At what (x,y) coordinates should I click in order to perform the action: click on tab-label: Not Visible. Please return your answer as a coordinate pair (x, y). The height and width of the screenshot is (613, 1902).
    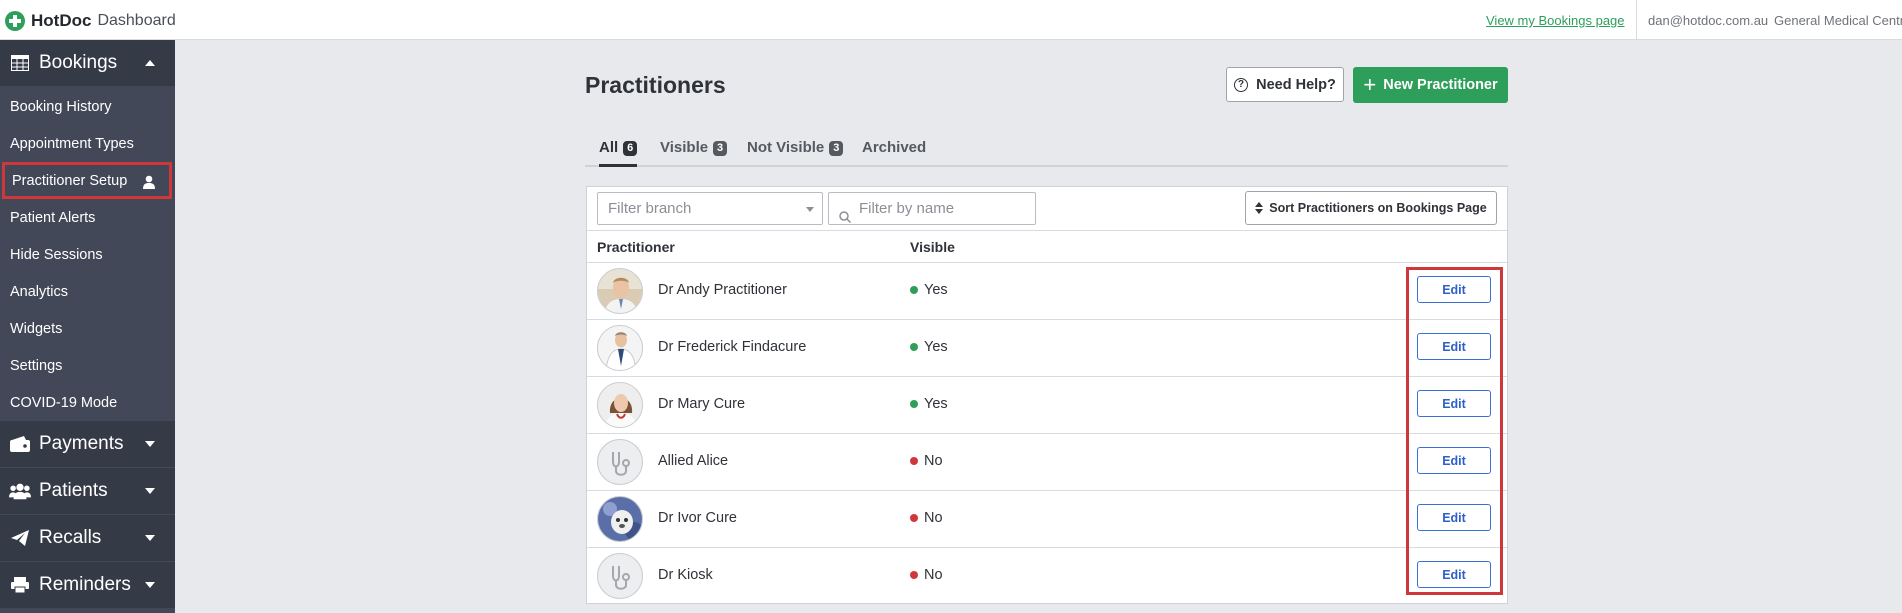
    Looking at the image, I should click on (786, 147).